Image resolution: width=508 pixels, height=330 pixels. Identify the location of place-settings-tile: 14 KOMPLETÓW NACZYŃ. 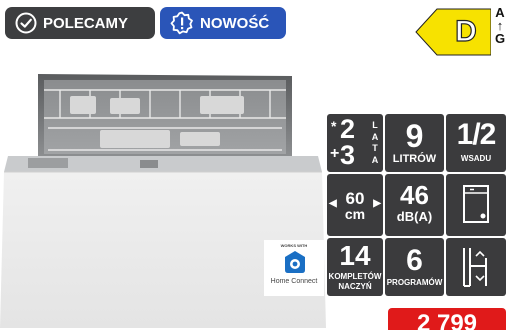
(355, 267).